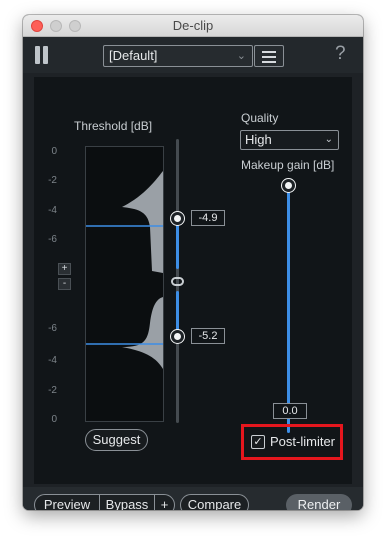 The width and height of the screenshot is (386, 539). I want to click on threshold-label: Threshold [dB], so click(113, 126).